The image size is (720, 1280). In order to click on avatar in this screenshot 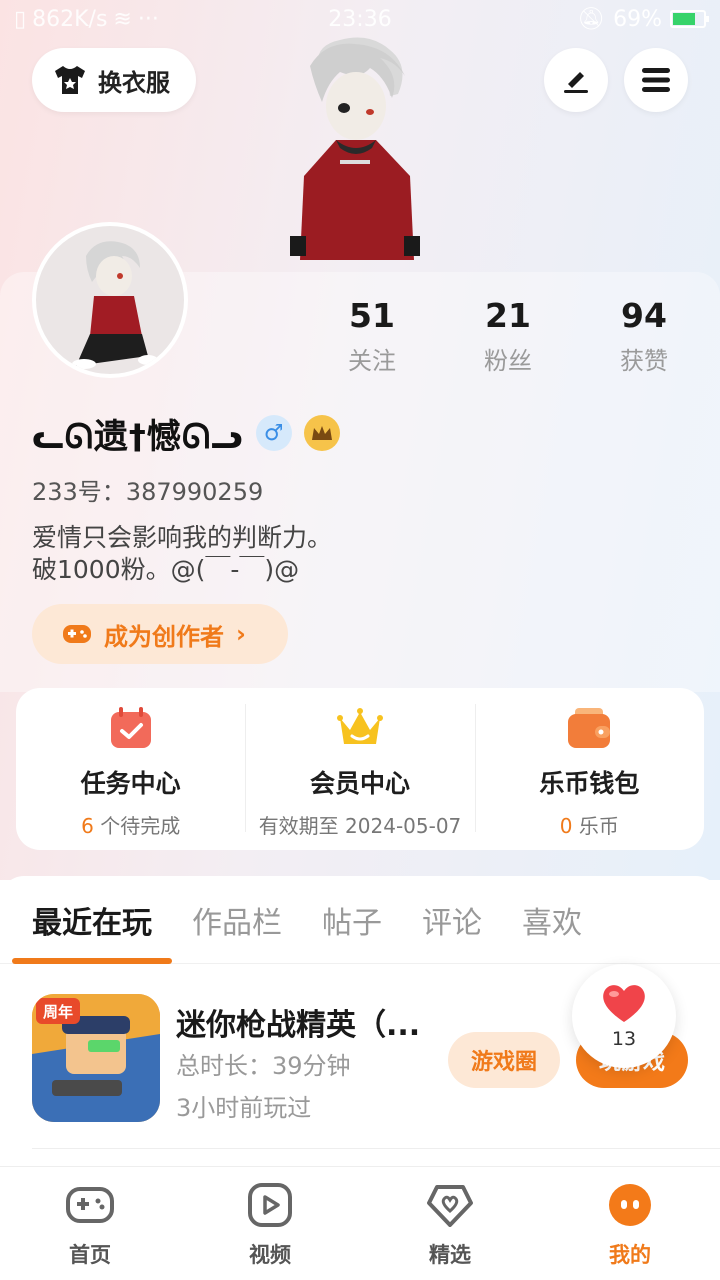, I will do `click(110, 300)`.